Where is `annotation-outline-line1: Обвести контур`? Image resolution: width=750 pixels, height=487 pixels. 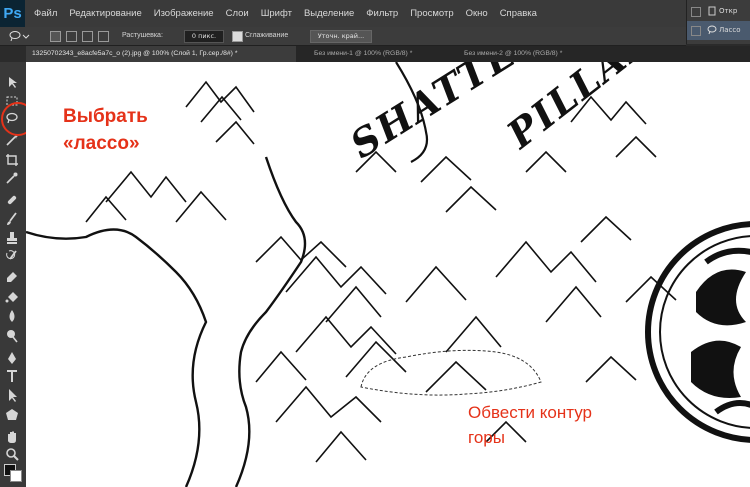
annotation-outline-line1: Обвести контур is located at coordinates (530, 412).